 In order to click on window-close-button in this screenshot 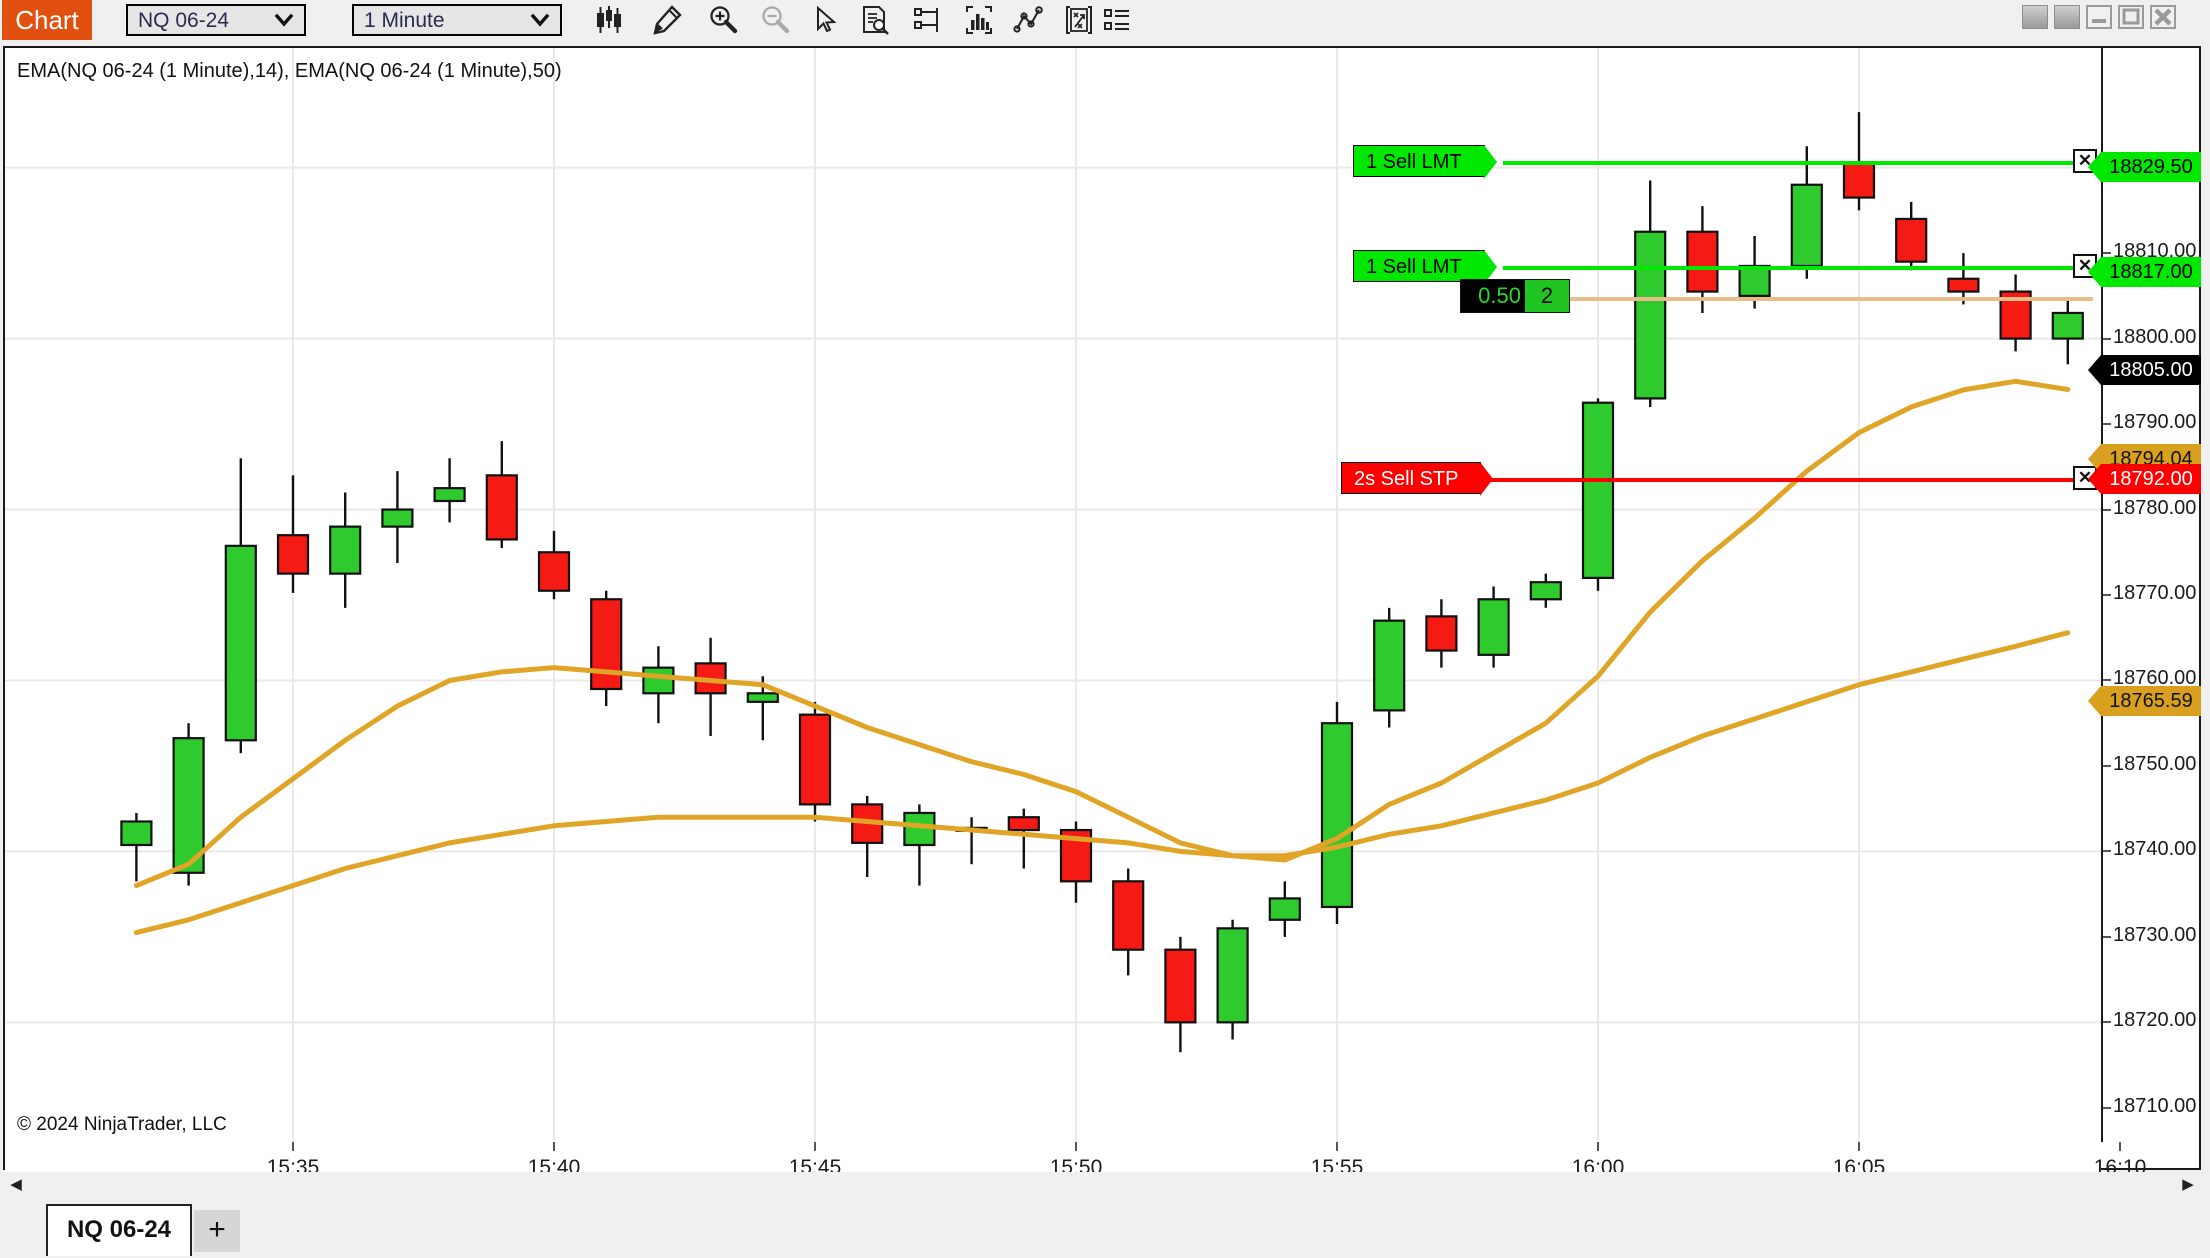, I will do `click(2163, 17)`.